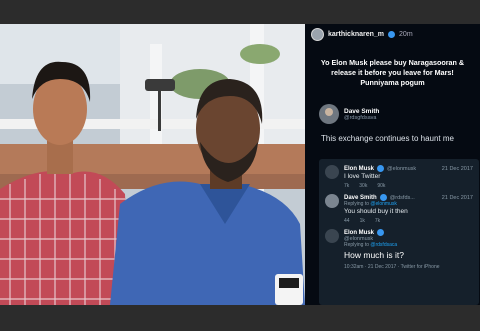  I want to click on like-count: 7k, so click(377, 221).